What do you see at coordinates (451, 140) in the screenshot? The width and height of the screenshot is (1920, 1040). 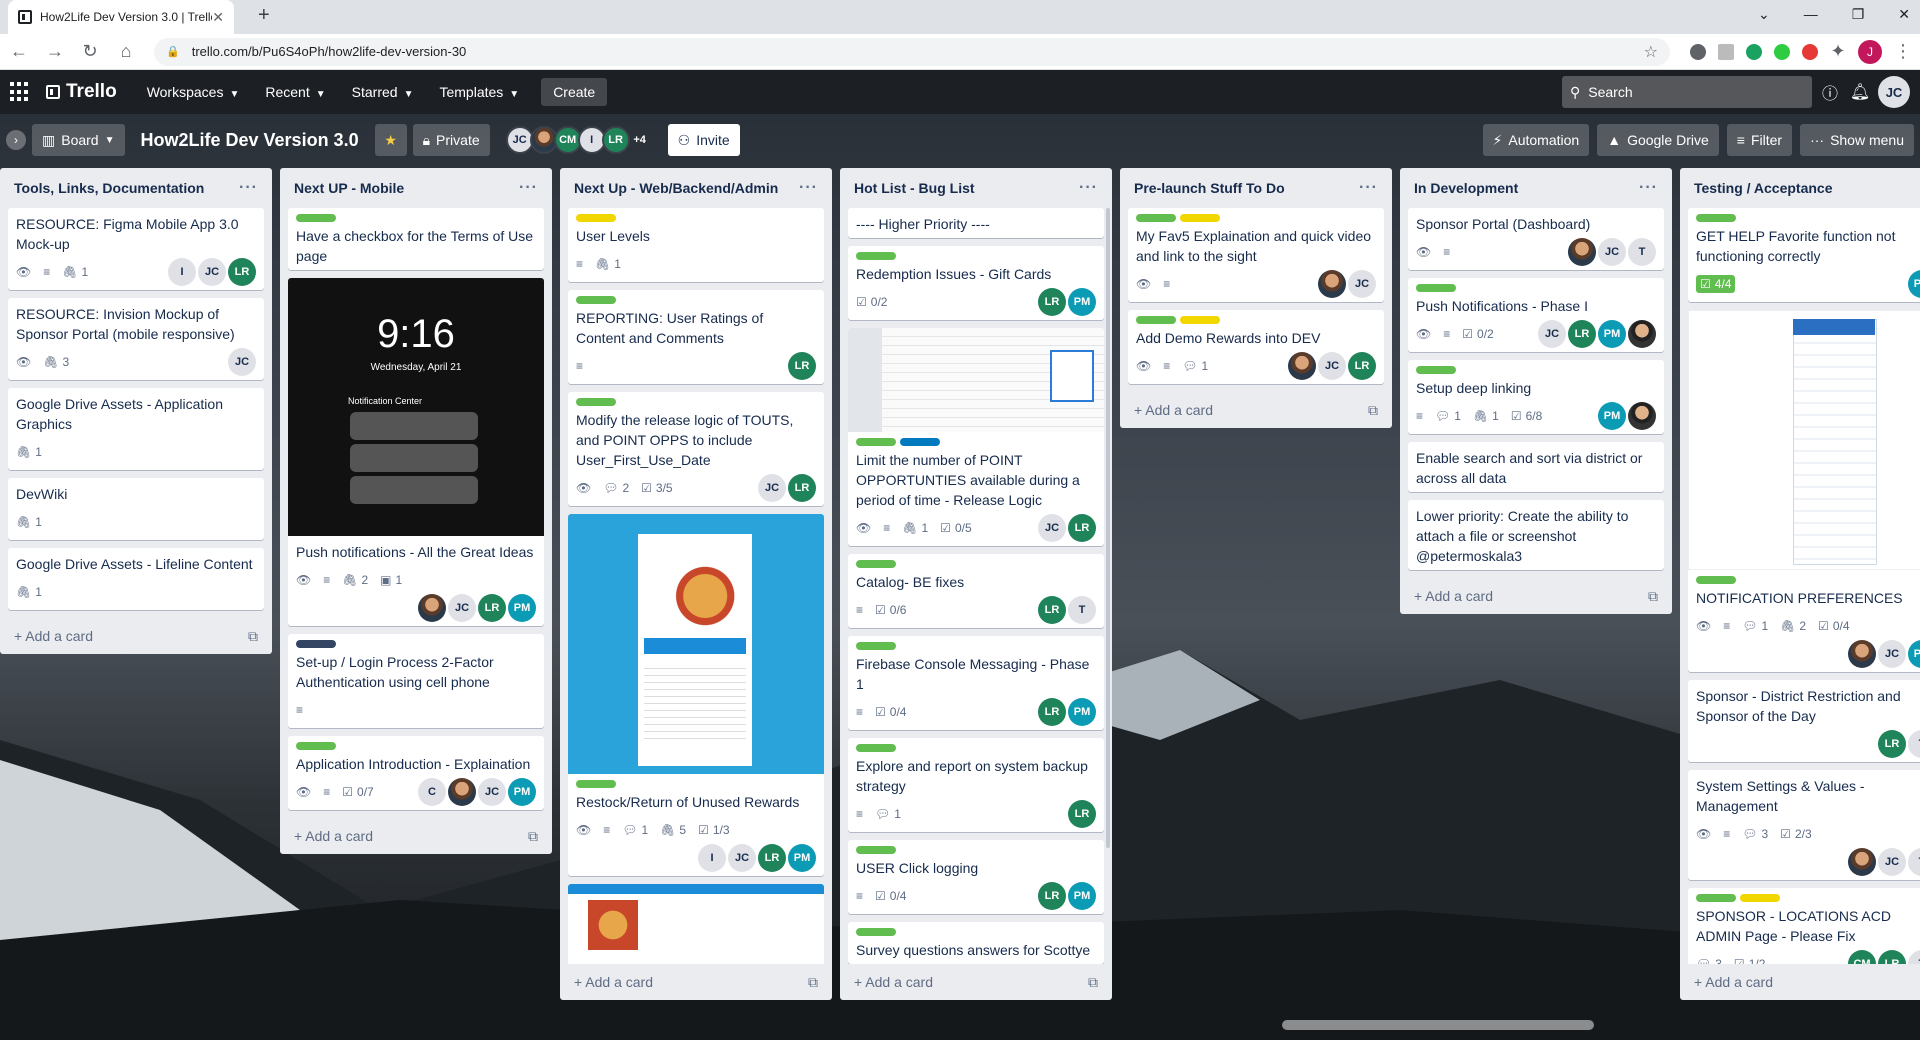 I see `visibility-button: 🔒︎ Private` at bounding box center [451, 140].